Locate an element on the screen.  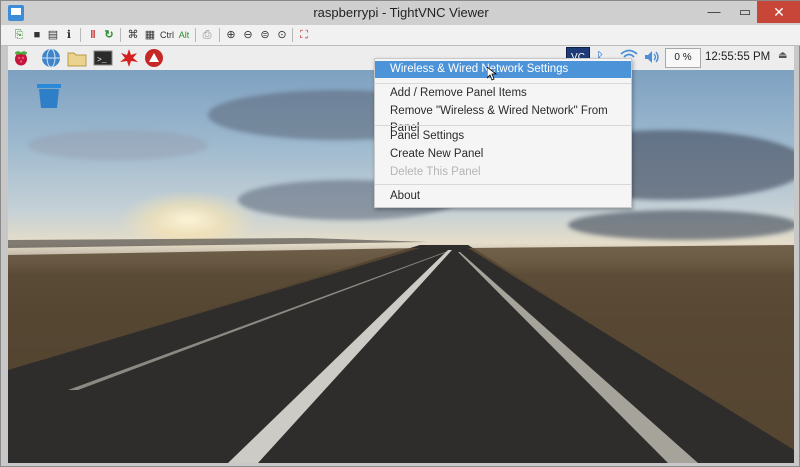
ctrl-alt-del-icon: ⌘ is located at coordinates (133, 35).